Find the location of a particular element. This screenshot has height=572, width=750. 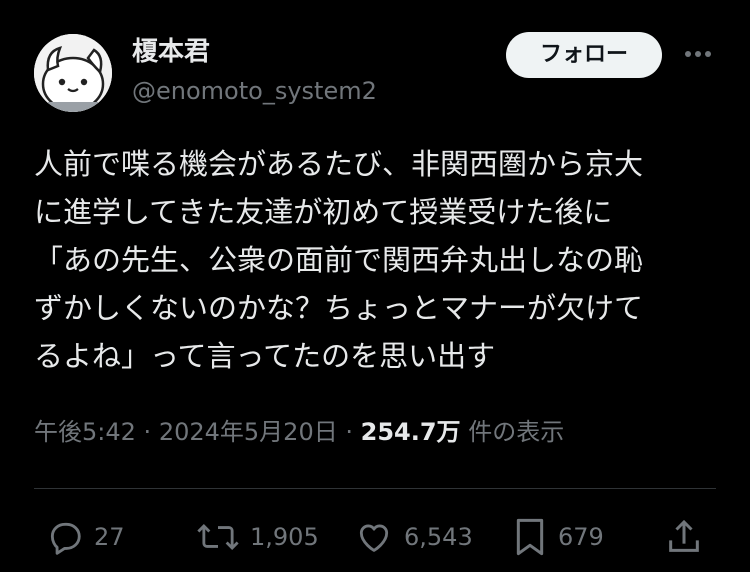

author-name: 榎本君 is located at coordinates (171, 52).